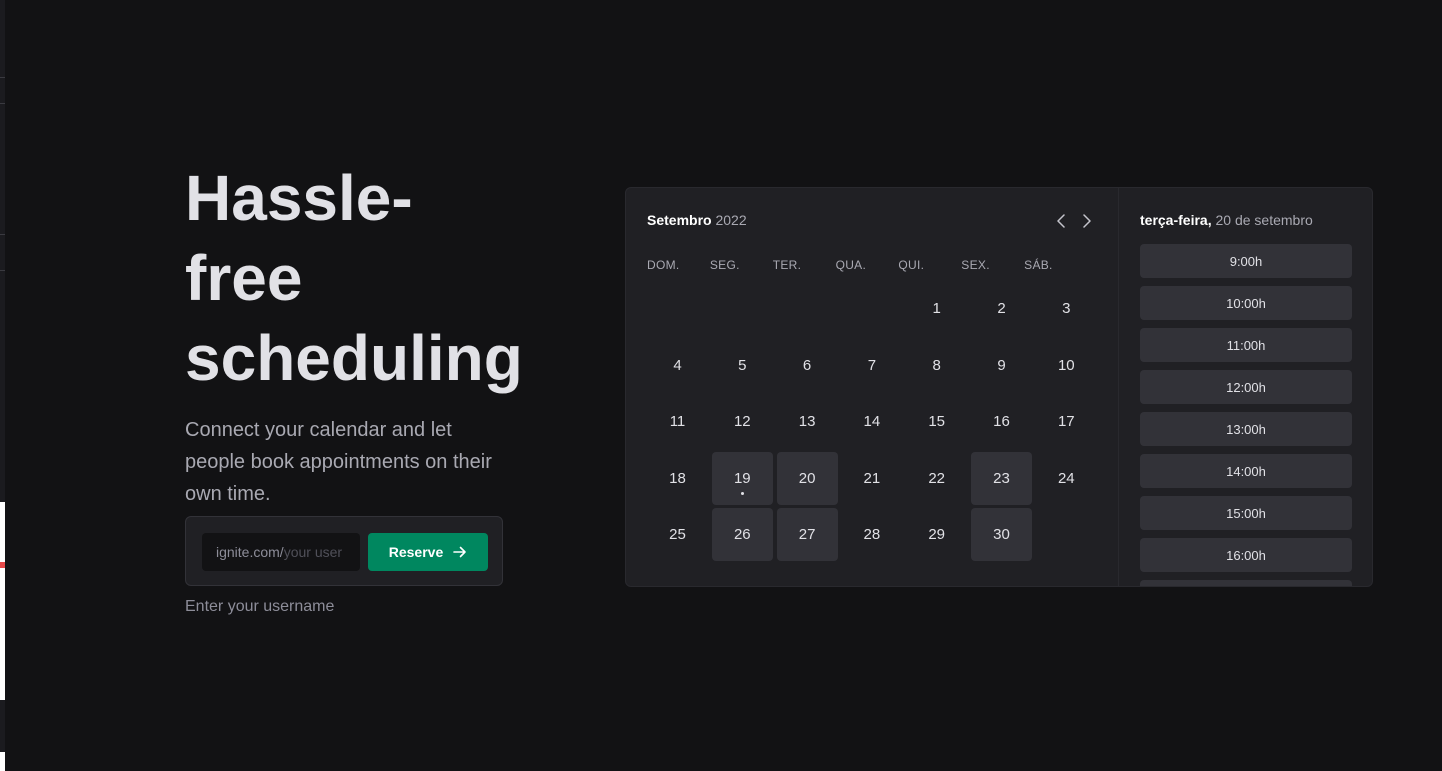 The width and height of the screenshot is (1442, 771). I want to click on calendar-day-number: 1, so click(936, 308).